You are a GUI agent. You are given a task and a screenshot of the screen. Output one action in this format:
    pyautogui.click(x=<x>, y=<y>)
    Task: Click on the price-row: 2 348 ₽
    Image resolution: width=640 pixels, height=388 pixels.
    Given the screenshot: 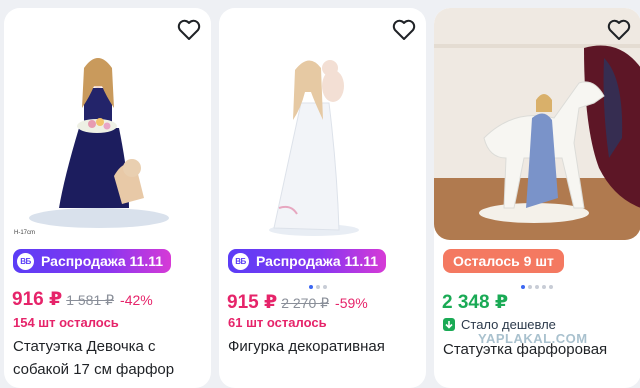 What is the action you would take?
    pyautogui.click(x=475, y=302)
    